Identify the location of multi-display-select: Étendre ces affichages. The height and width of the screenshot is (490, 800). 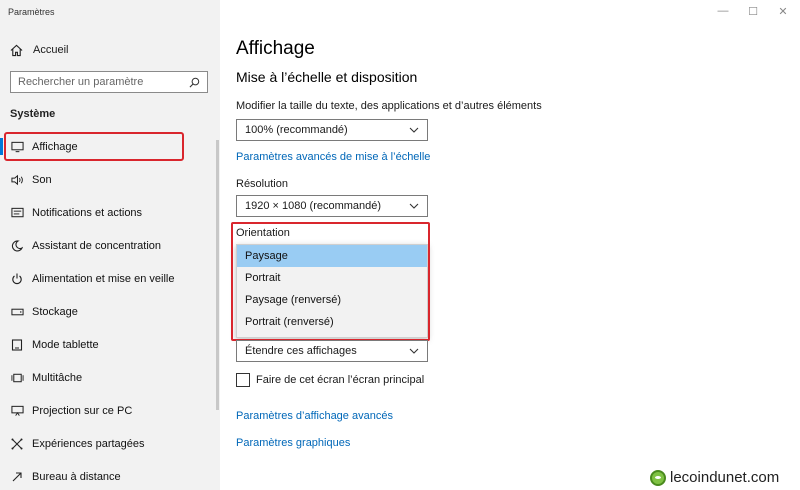
(332, 351).